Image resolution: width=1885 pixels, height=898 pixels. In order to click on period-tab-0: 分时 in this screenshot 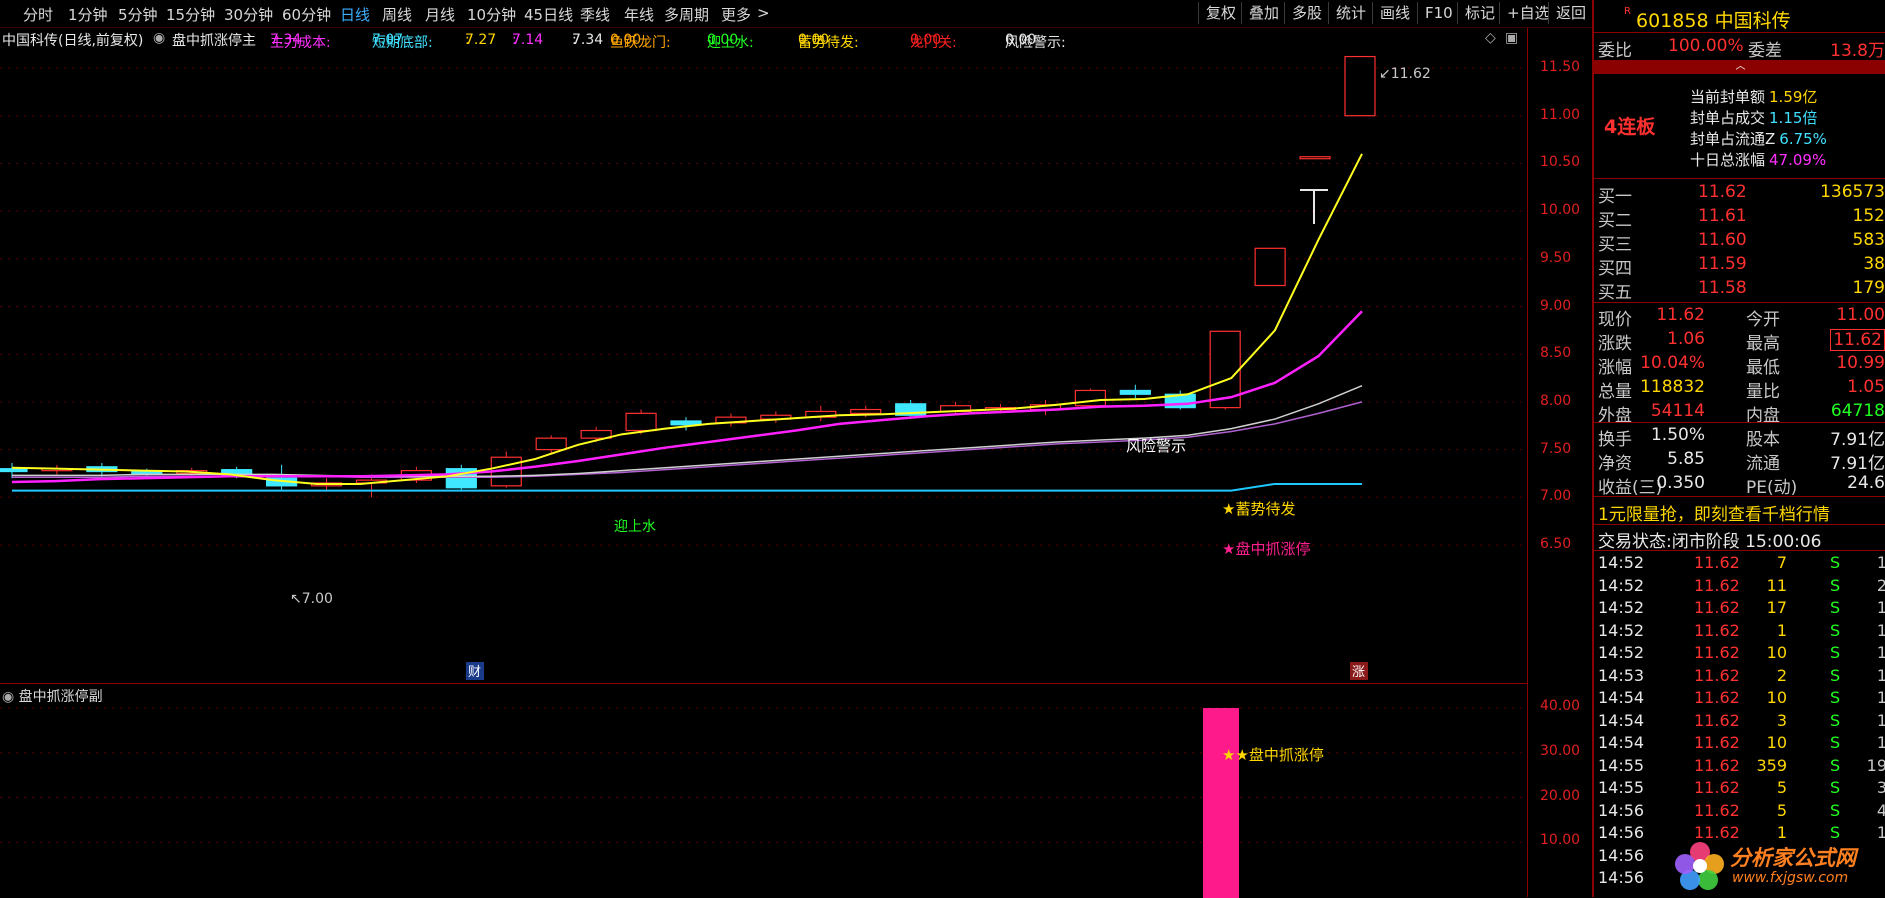, I will do `click(38, 14)`.